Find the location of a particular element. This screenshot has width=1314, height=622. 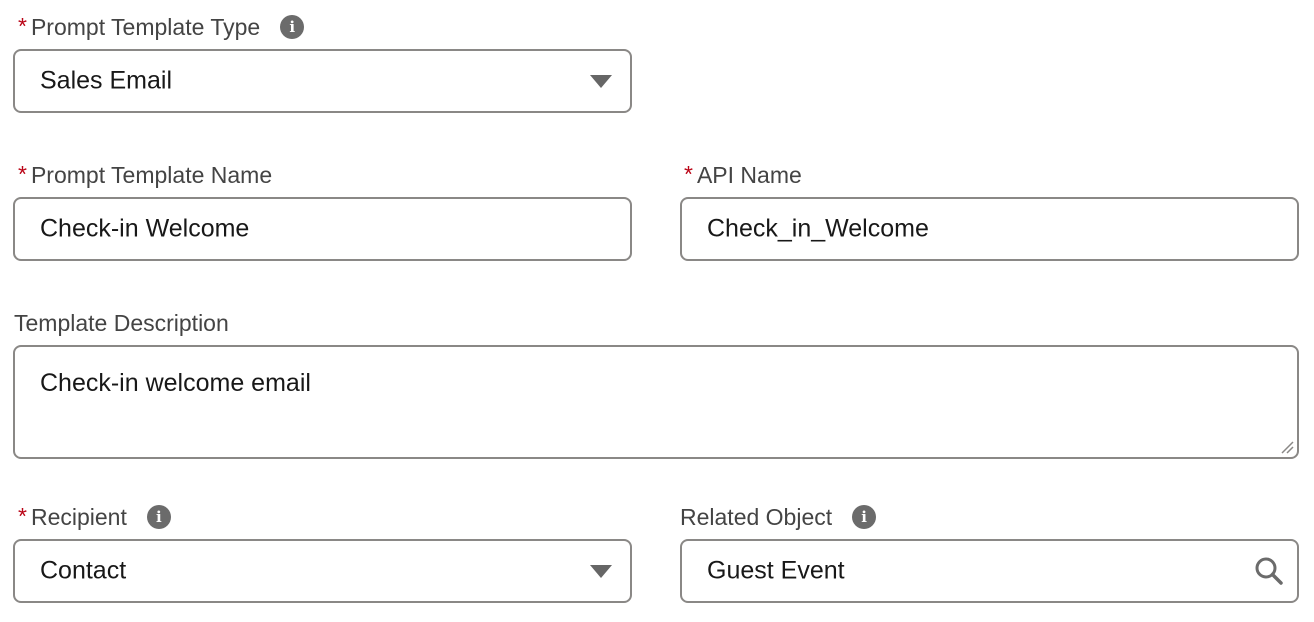

api-name-label: * API Name is located at coordinates (743, 175).